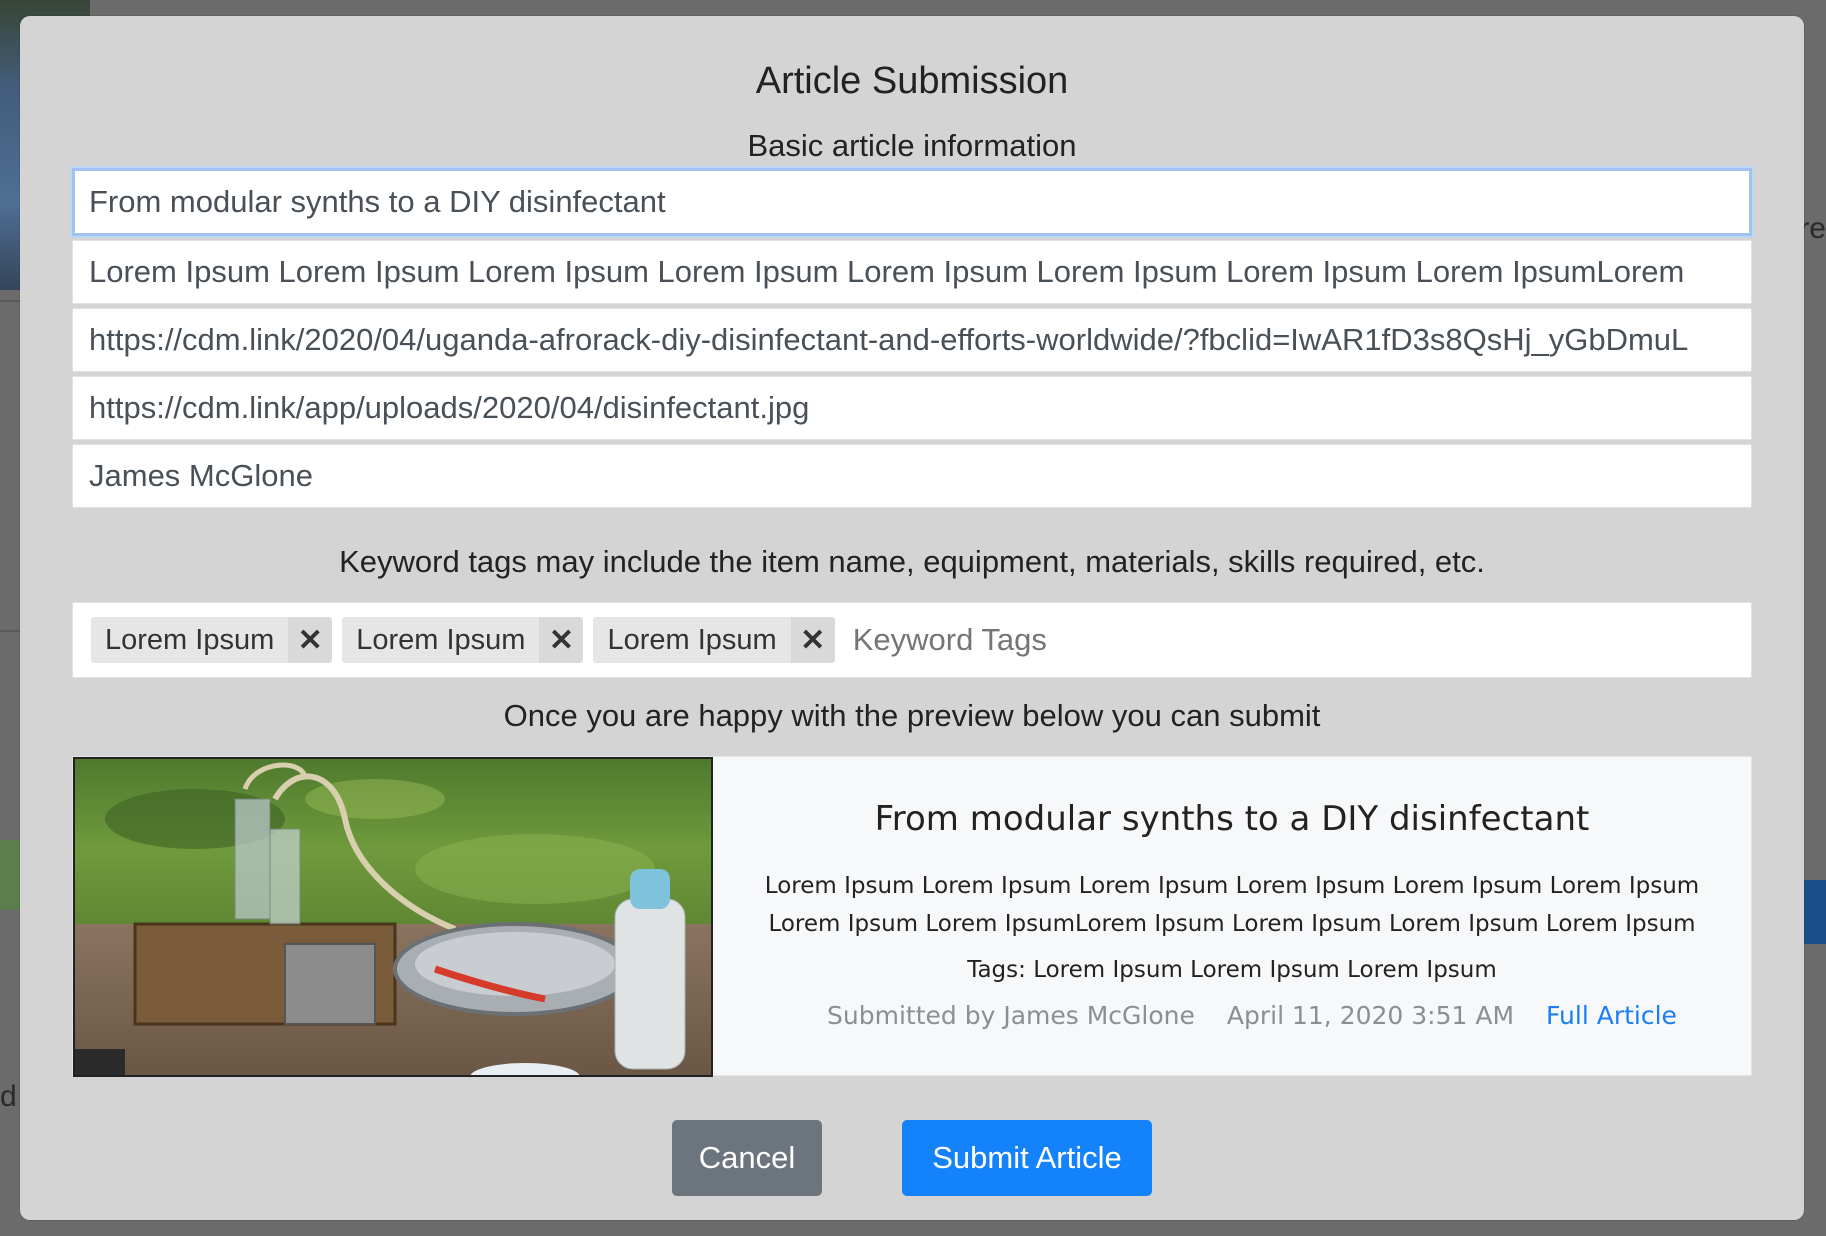 This screenshot has width=1826, height=1236. What do you see at coordinates (1815, 912) in the screenshot?
I see `background-button` at bounding box center [1815, 912].